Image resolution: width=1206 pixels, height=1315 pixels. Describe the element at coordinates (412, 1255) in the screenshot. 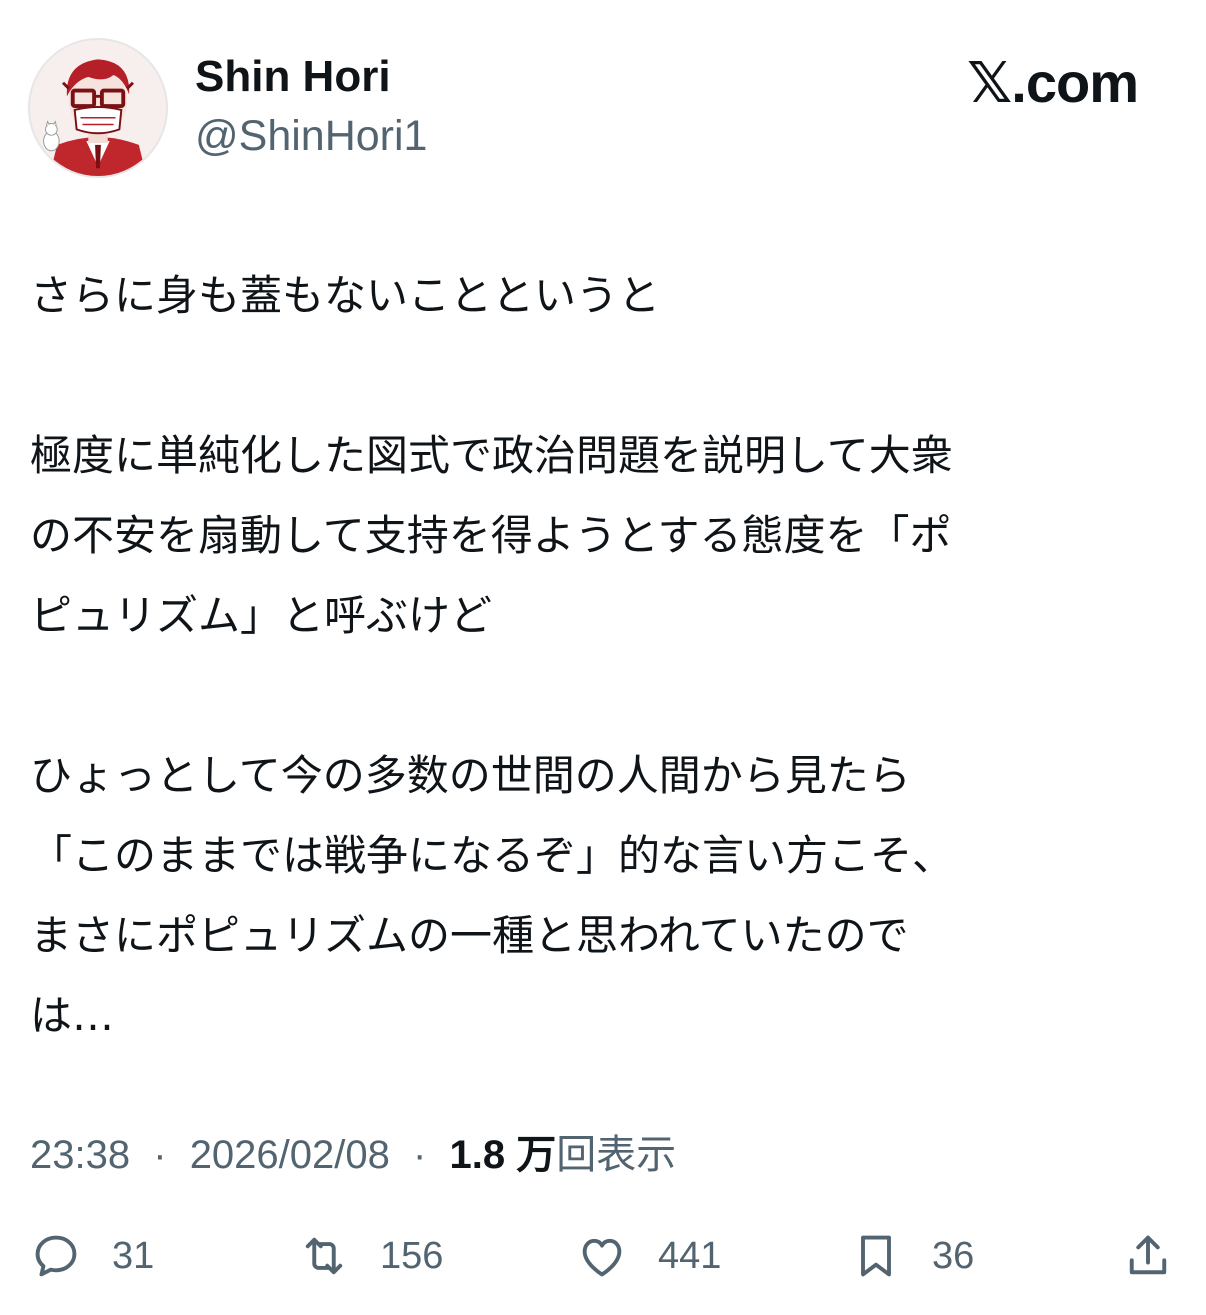

I see `repost-count: 156` at that location.